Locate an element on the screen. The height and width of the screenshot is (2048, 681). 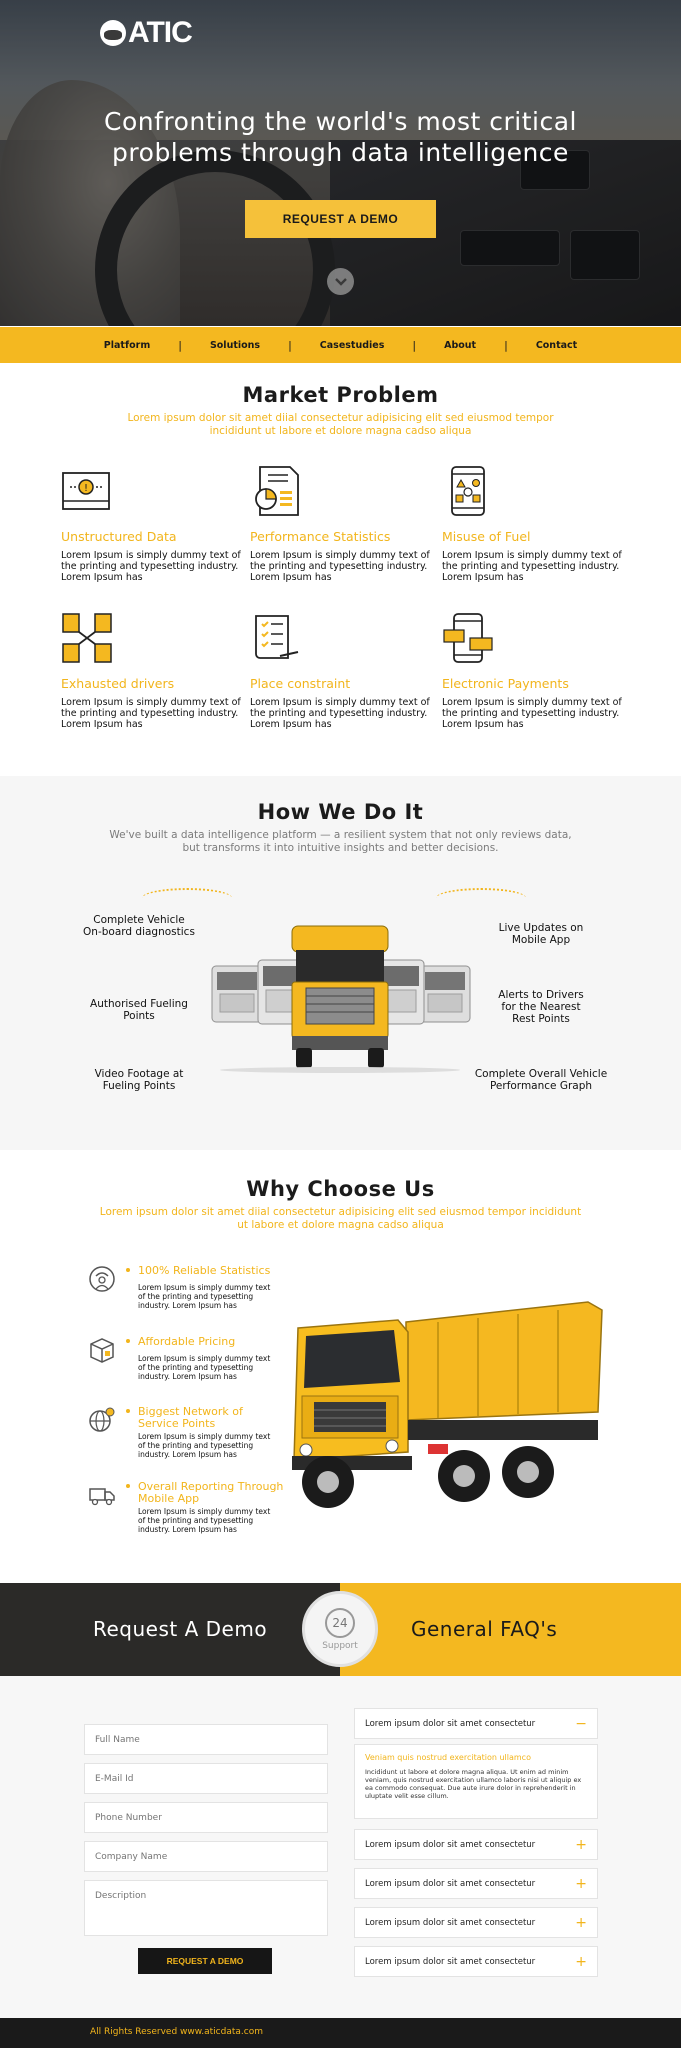
scroll-down-button is located at coordinates (340, 281).